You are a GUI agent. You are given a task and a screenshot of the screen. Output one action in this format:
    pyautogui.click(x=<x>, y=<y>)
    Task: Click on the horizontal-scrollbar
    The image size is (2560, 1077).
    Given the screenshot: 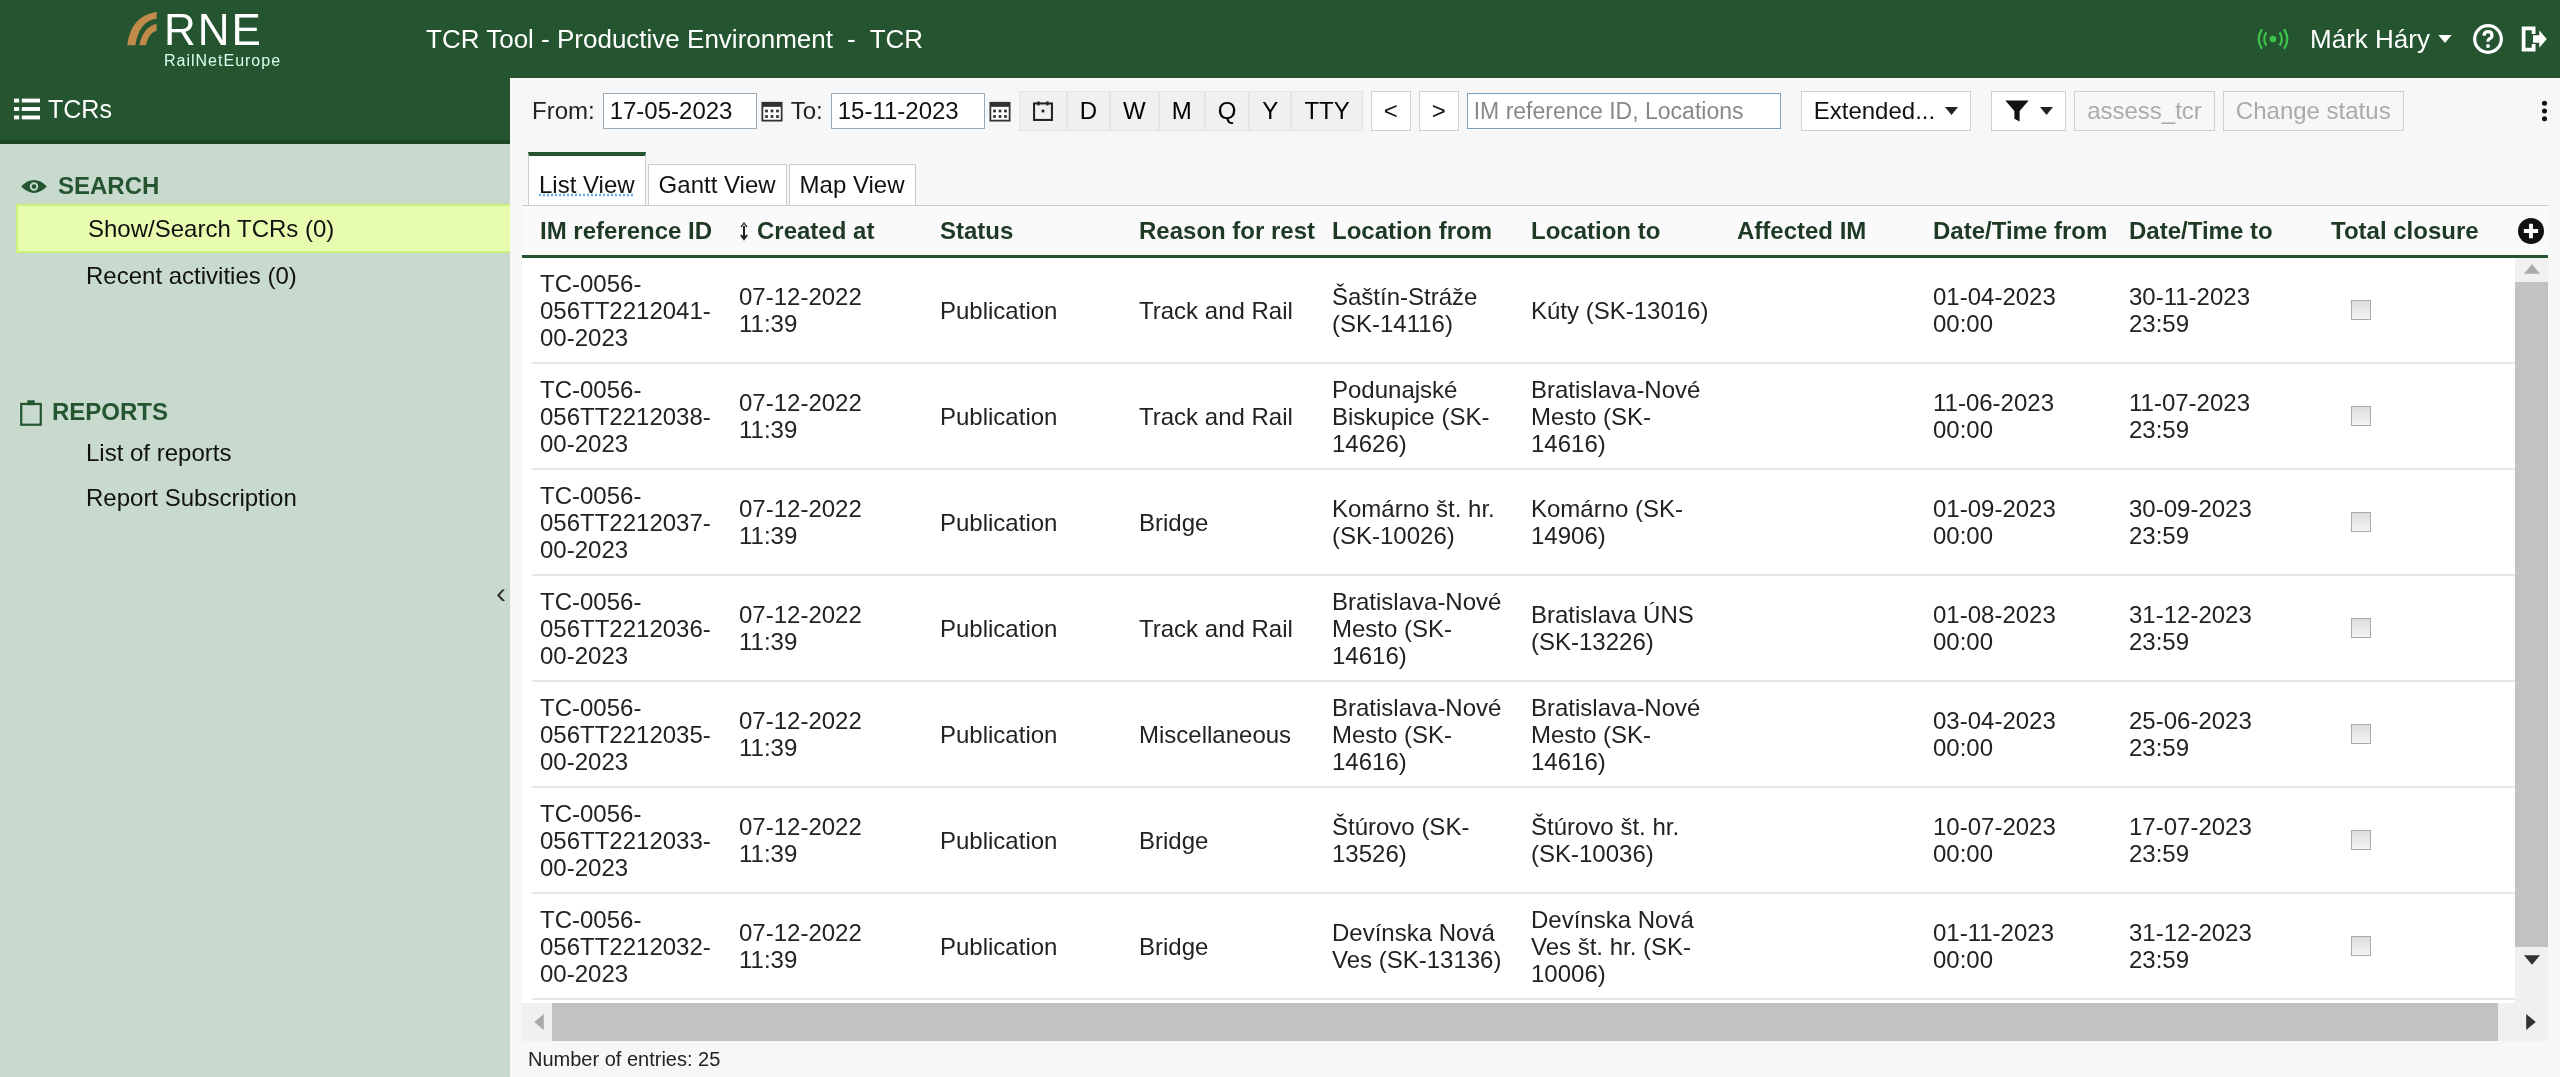 What is the action you would take?
    pyautogui.click(x=1535, y=1022)
    